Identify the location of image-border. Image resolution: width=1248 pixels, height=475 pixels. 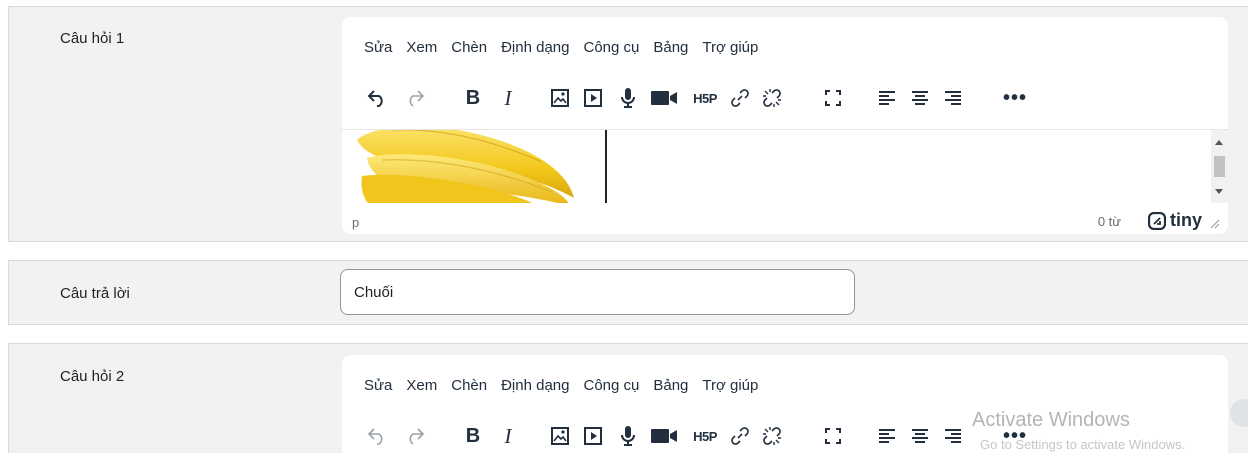
(606, 166).